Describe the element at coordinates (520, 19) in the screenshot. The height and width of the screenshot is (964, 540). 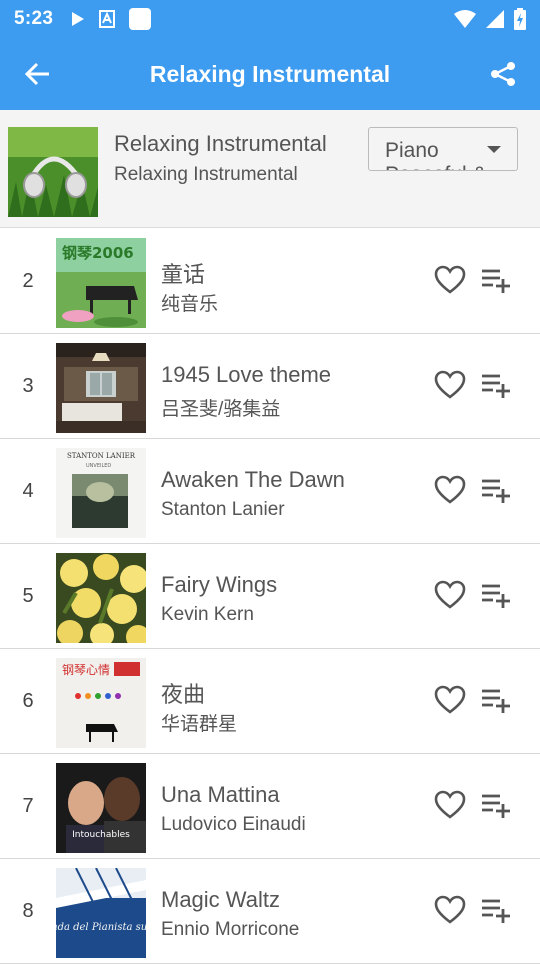
I see `battery-icon` at that location.